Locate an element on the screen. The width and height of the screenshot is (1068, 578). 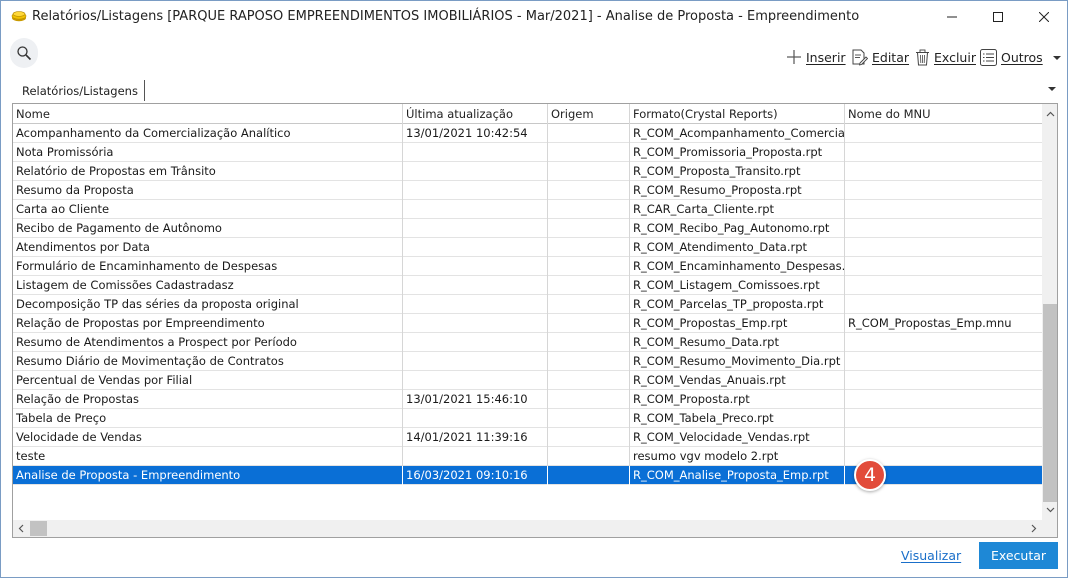
close-button is located at coordinates (1044, 17).